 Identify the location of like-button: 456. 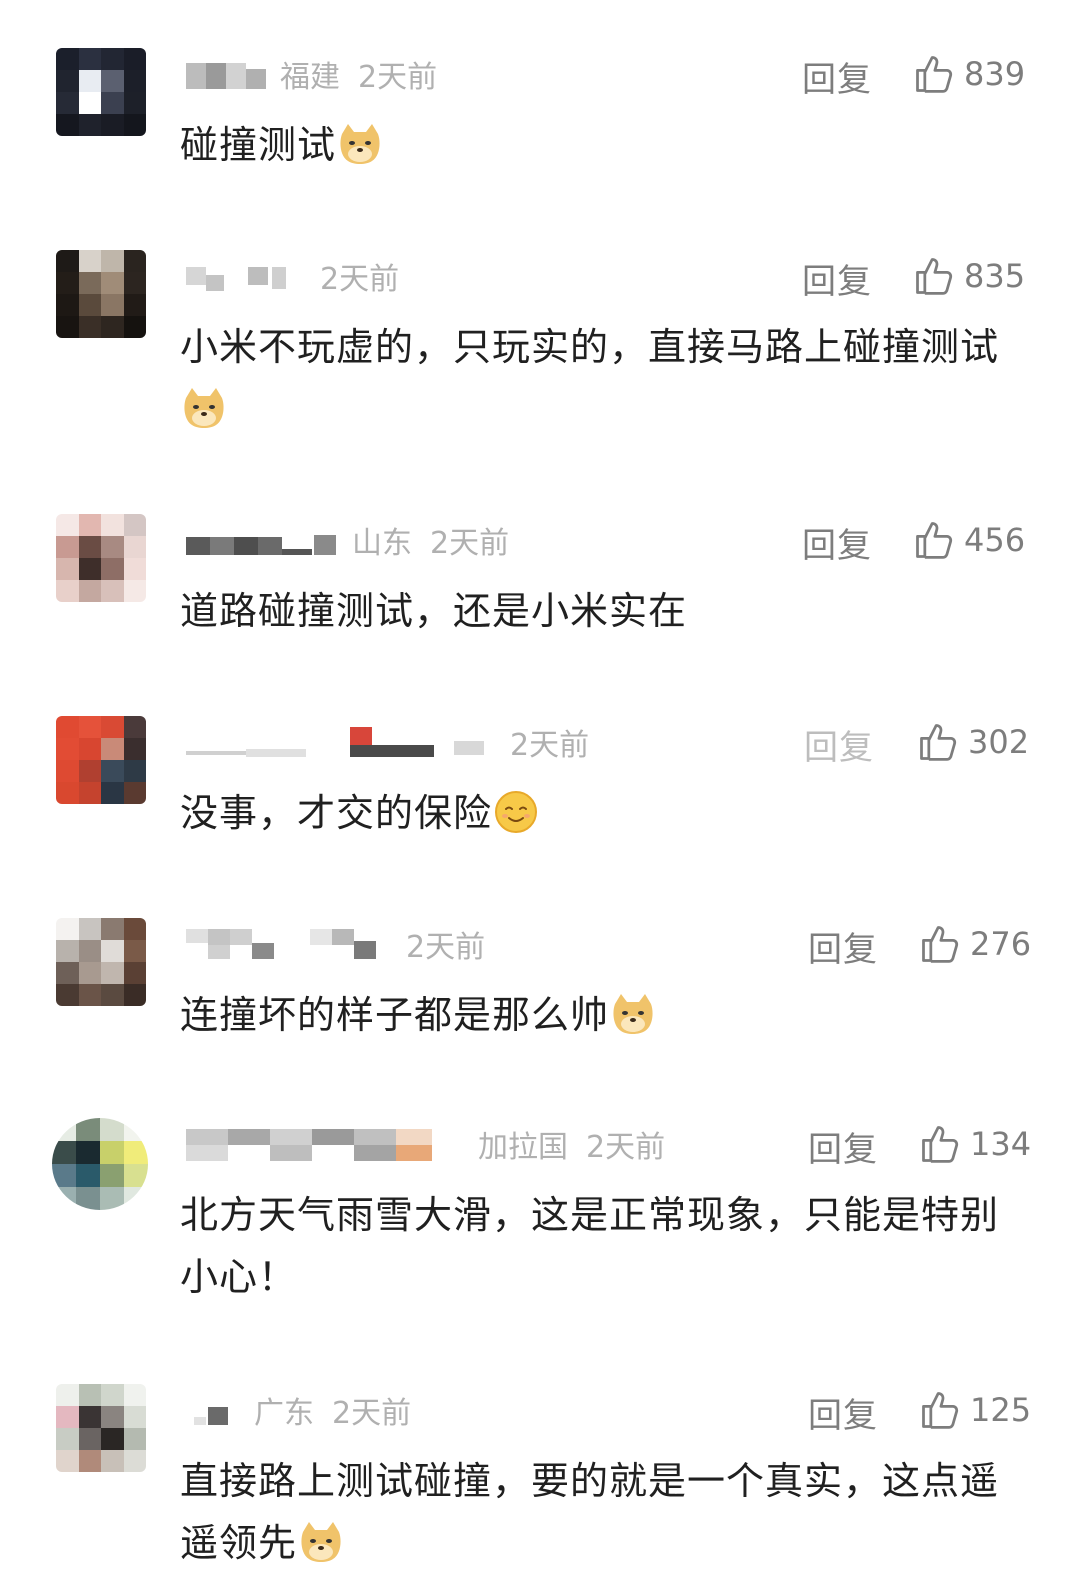
(968, 540).